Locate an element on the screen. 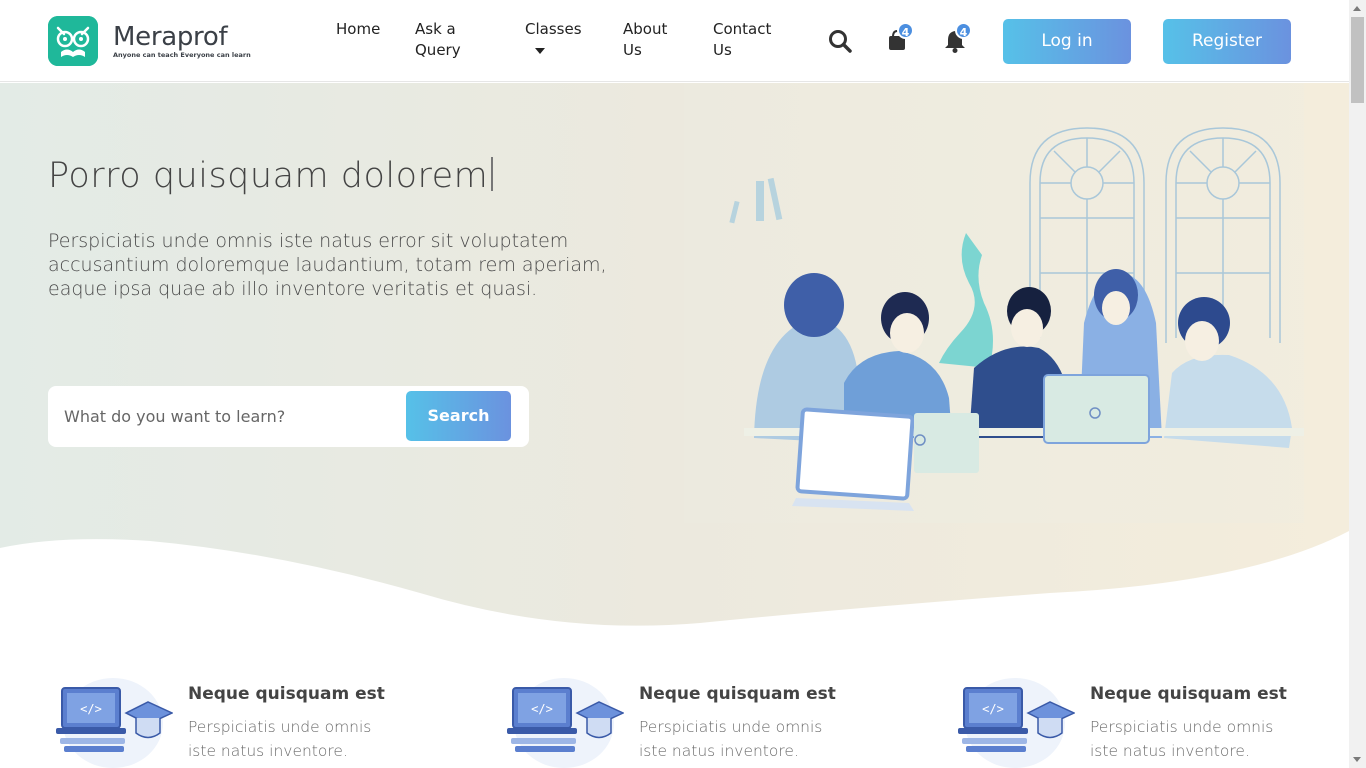 This screenshot has height=768, width=1366. cart-count-badge: 4 is located at coordinates (905, 30).